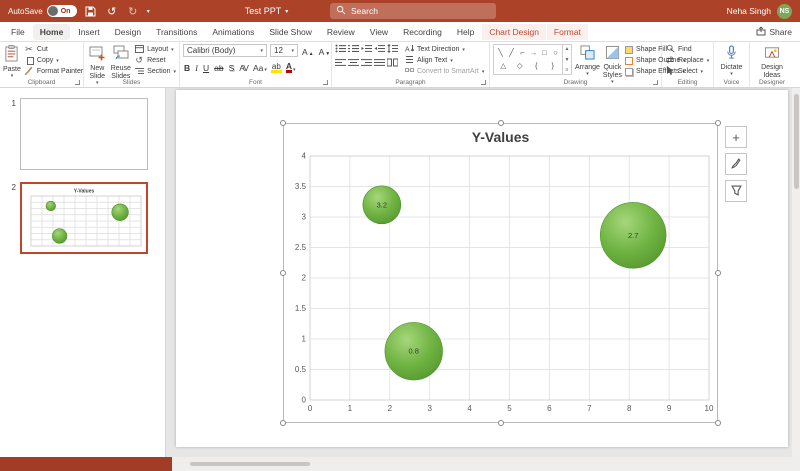  I want to click on align-center-button, so click(353, 63).